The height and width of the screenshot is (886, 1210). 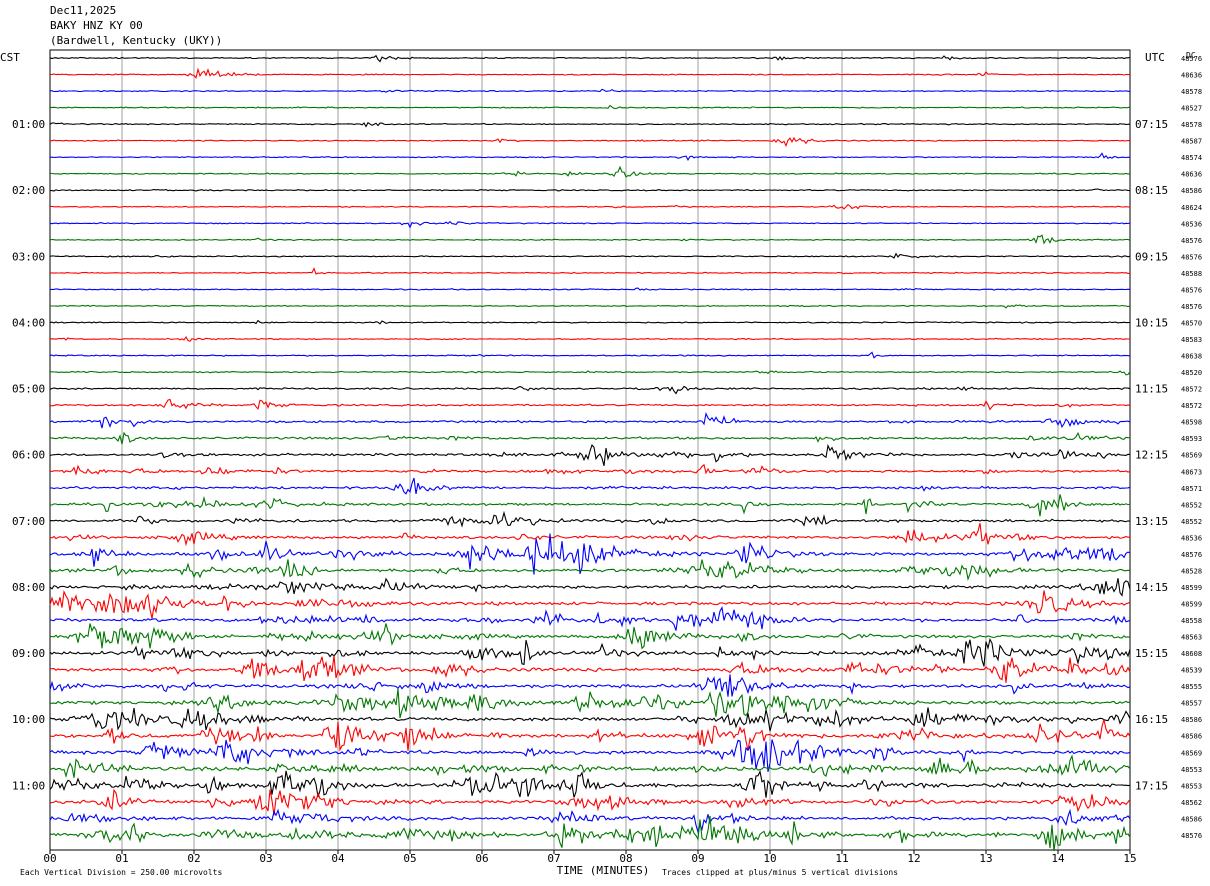 I want to click on utc-hour-label: 14:15, so click(x=1151, y=587).